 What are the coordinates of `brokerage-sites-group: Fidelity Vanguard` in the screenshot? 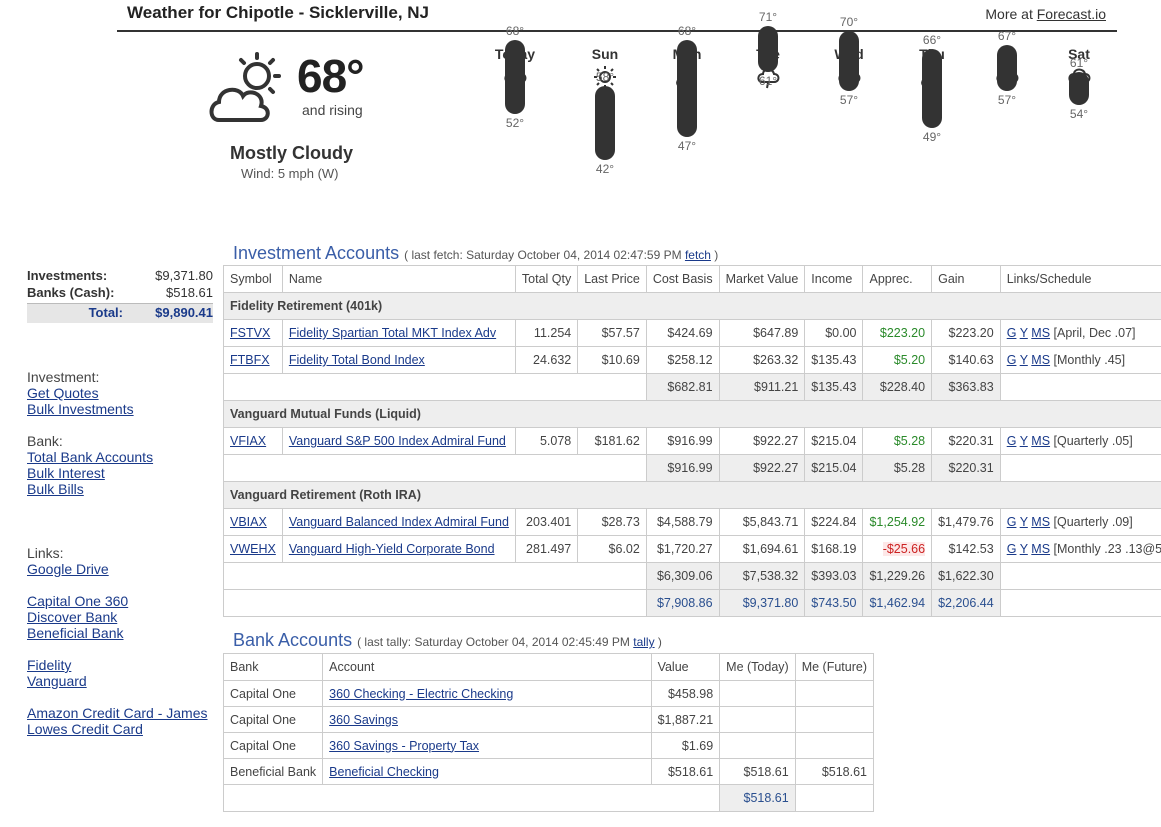 It's located at (57, 673).